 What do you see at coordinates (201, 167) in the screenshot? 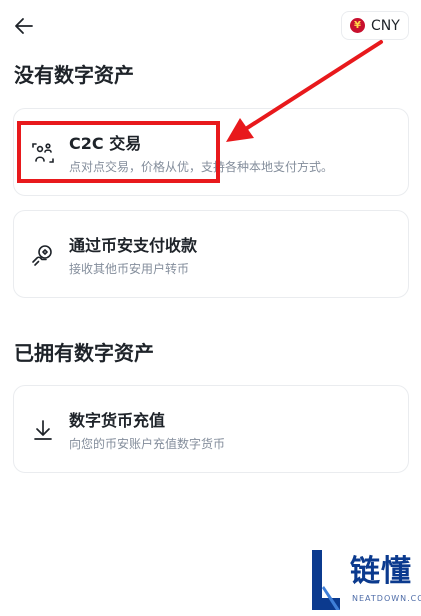
I see `c2c-trade-subtitle: 点对点交易，价格从优，支持各种本地支付方式。` at bounding box center [201, 167].